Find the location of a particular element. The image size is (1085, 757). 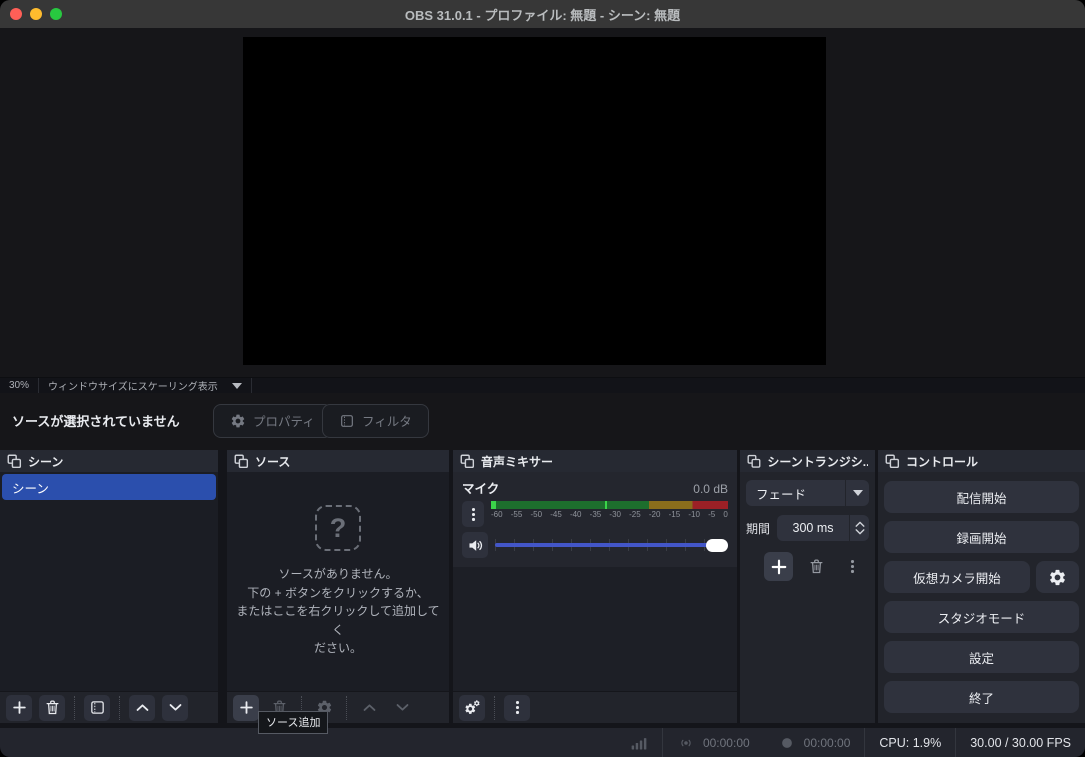

stream-timer: 00:00:00 is located at coordinates (713, 742).